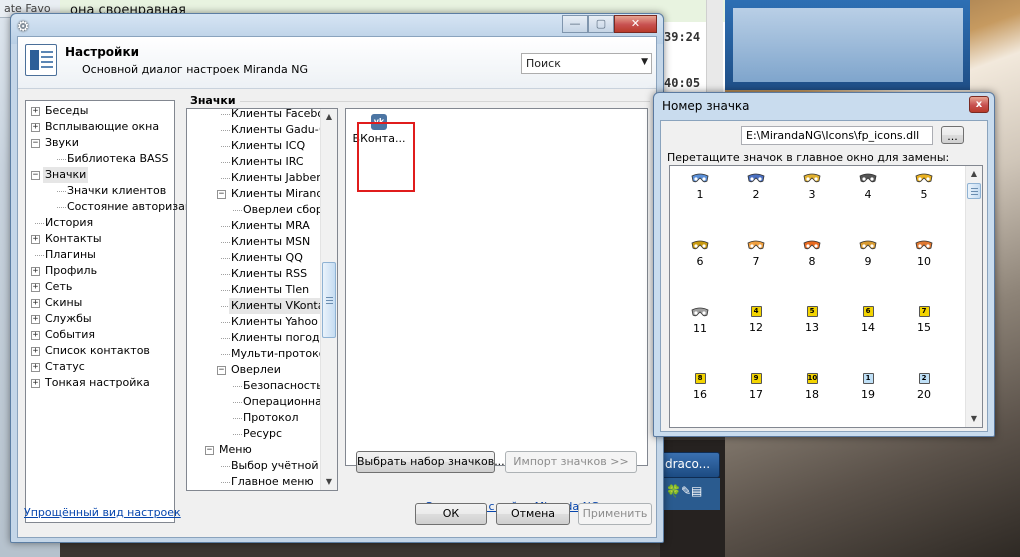 This screenshot has height=557, width=1020. Describe the element at coordinates (756, 330) in the screenshot. I see `icon-cell: 4 12` at that location.